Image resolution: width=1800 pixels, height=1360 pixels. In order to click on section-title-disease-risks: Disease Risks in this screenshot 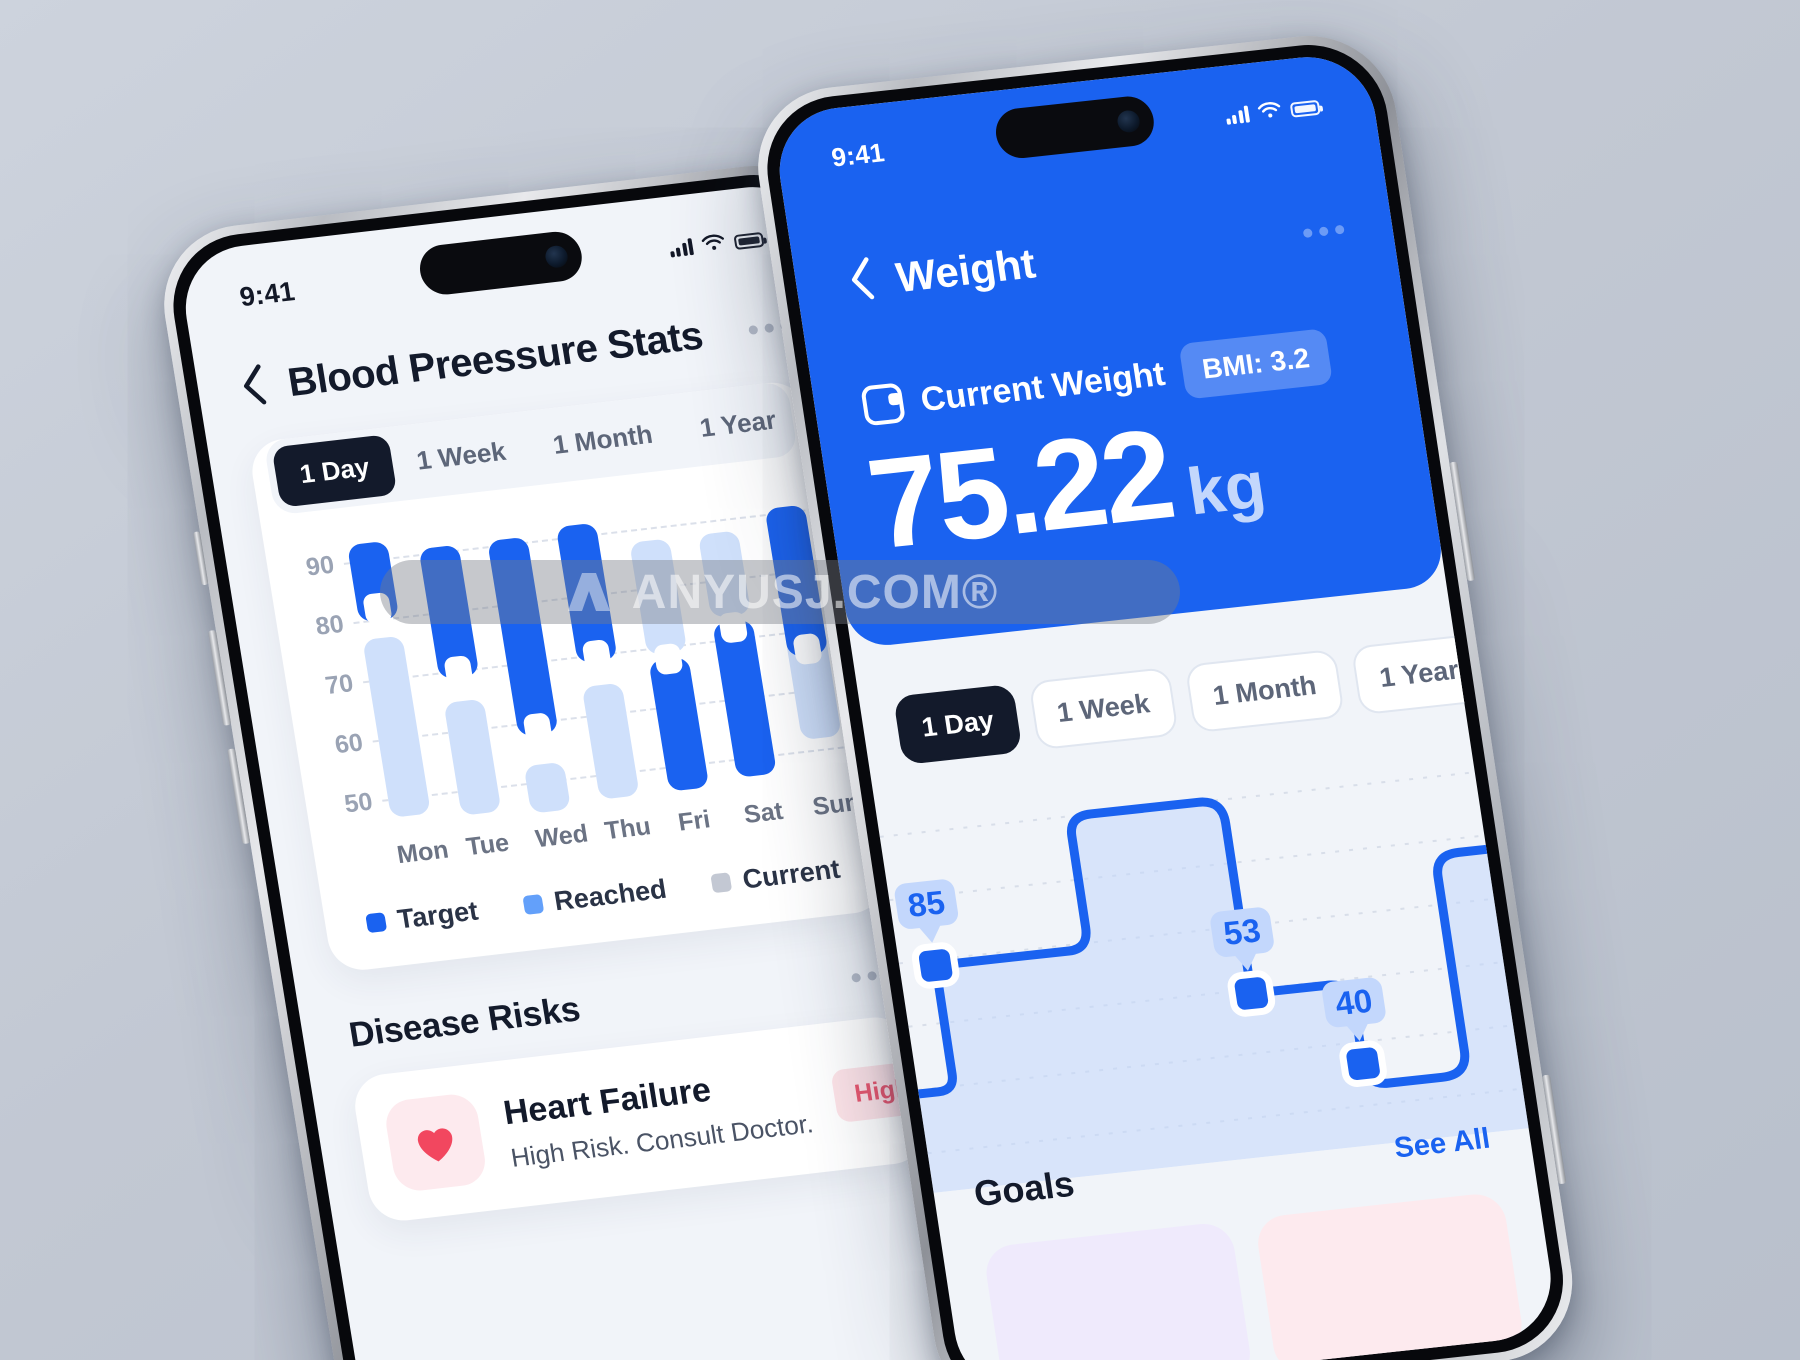, I will do `click(464, 1022)`.